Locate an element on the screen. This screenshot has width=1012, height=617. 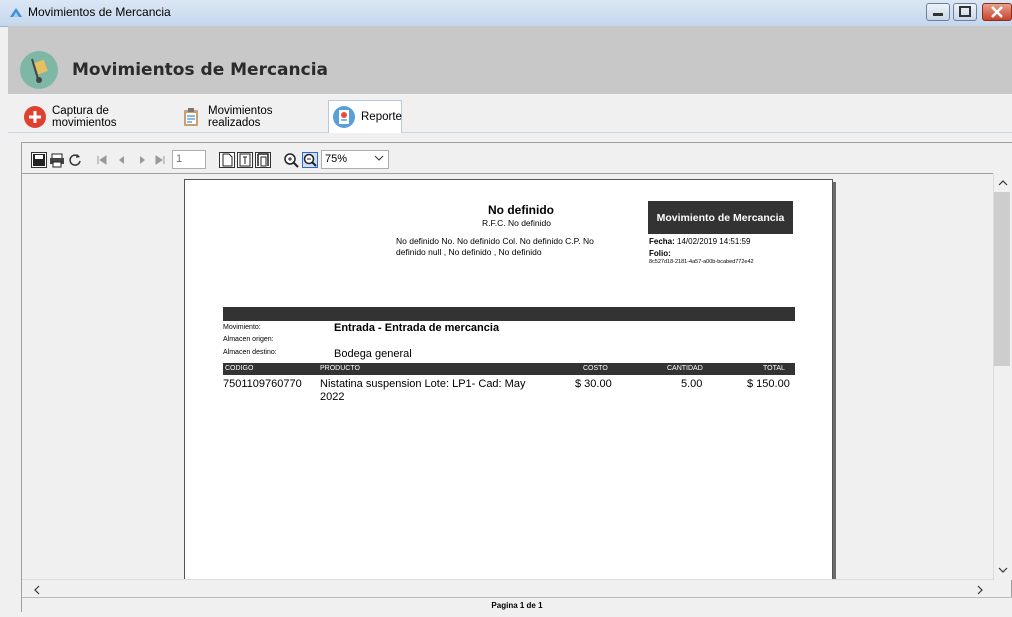
page-width-icon is located at coordinates (245, 160).